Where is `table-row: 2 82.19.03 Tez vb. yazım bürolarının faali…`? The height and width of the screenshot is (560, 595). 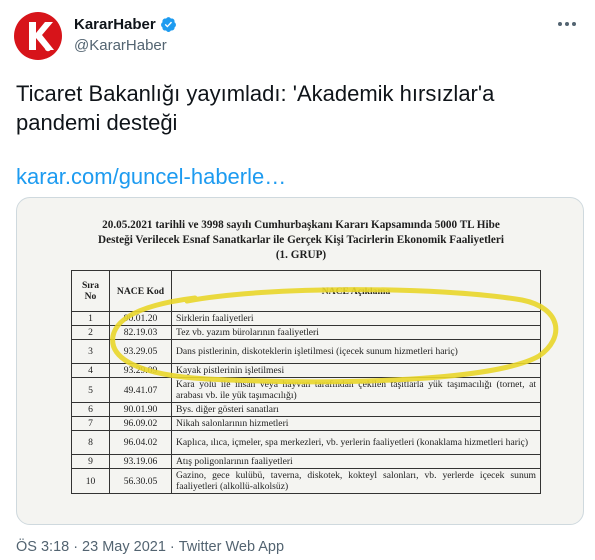
table-row: 2 82.19.03 Tez vb. yazım bürolarının faali… is located at coordinates (306, 332).